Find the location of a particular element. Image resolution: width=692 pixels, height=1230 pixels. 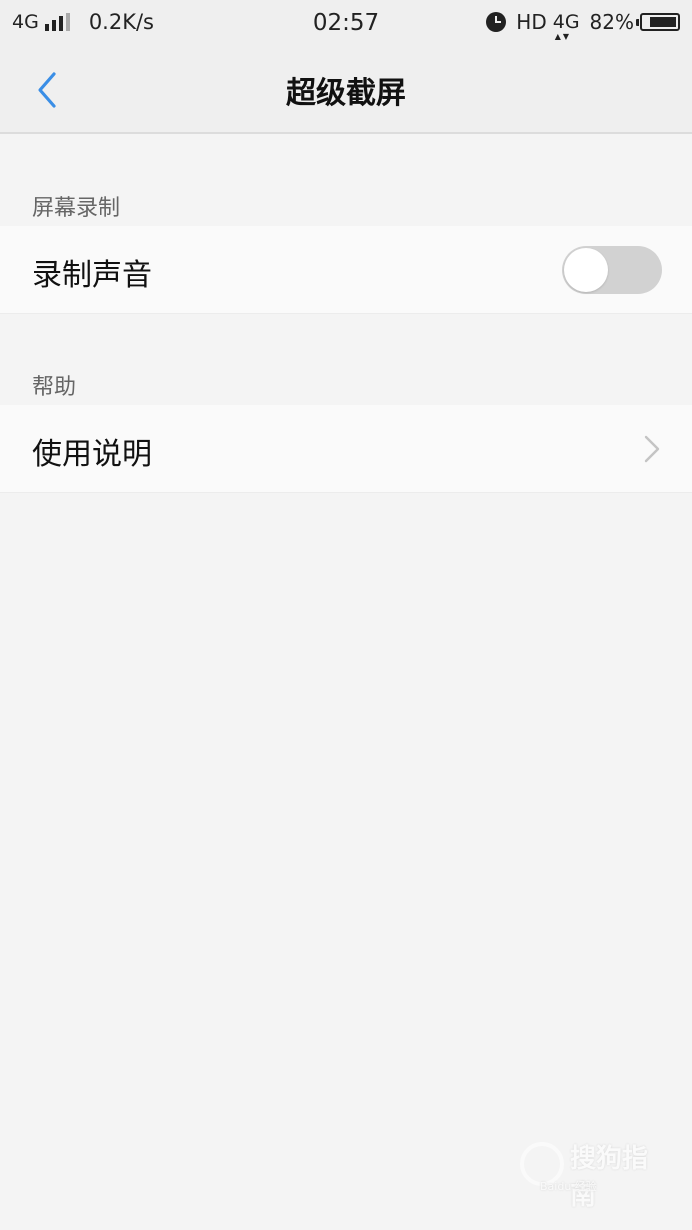

toggle-knob is located at coordinates (586, 270).